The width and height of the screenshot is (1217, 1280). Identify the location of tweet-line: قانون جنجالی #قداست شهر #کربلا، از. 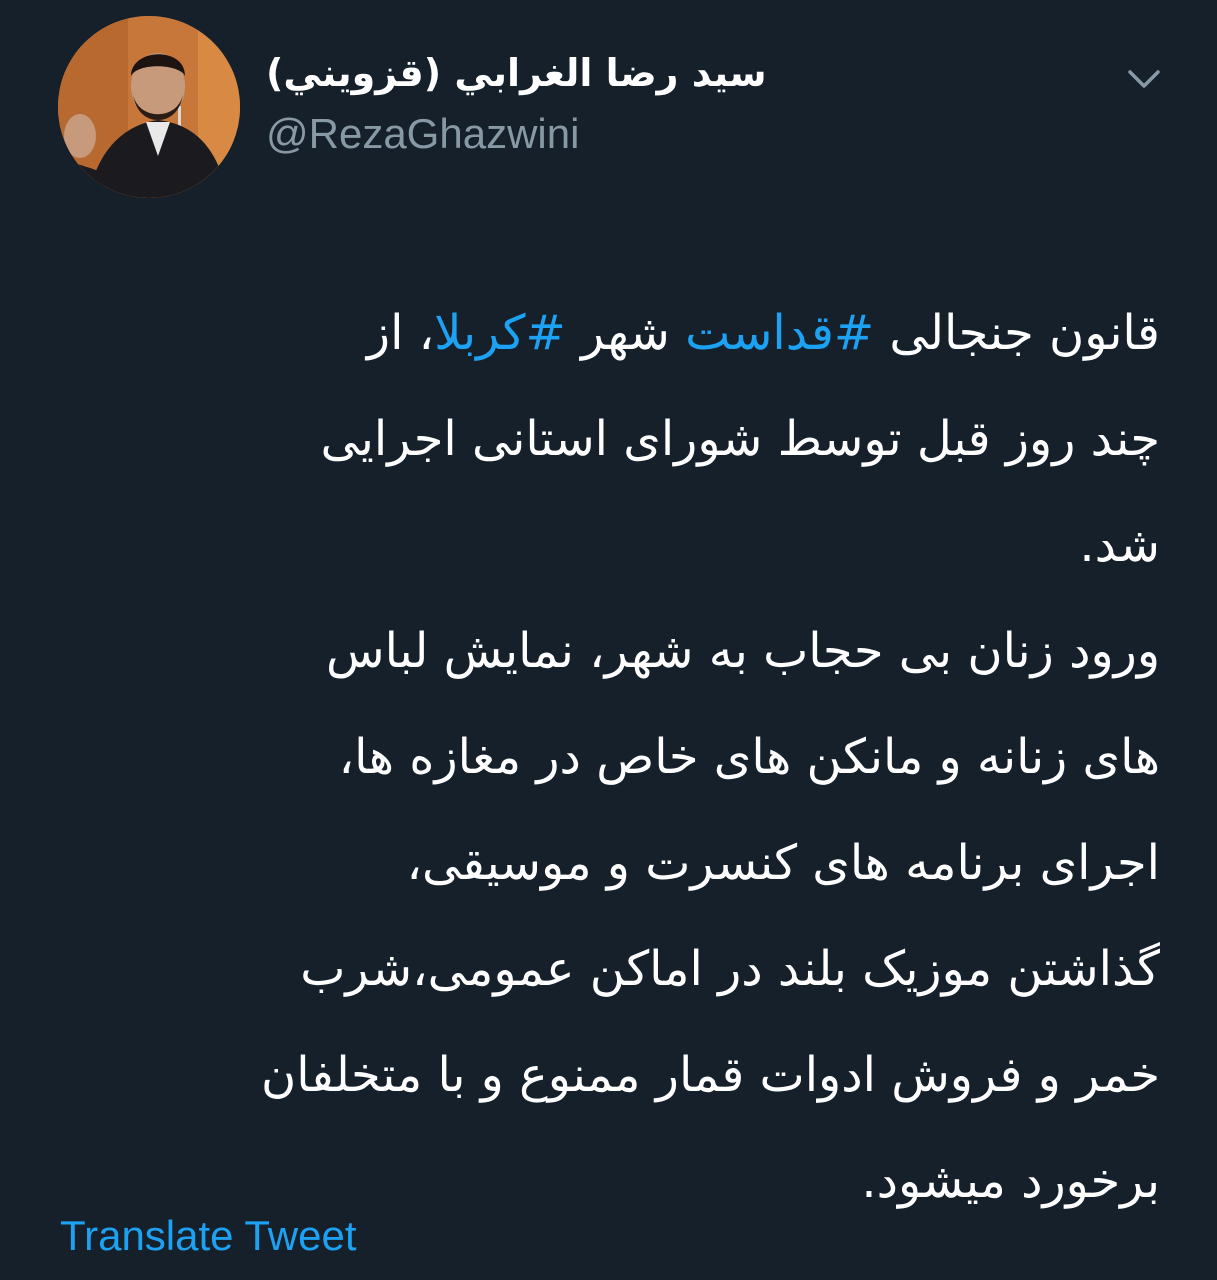
(610, 333).